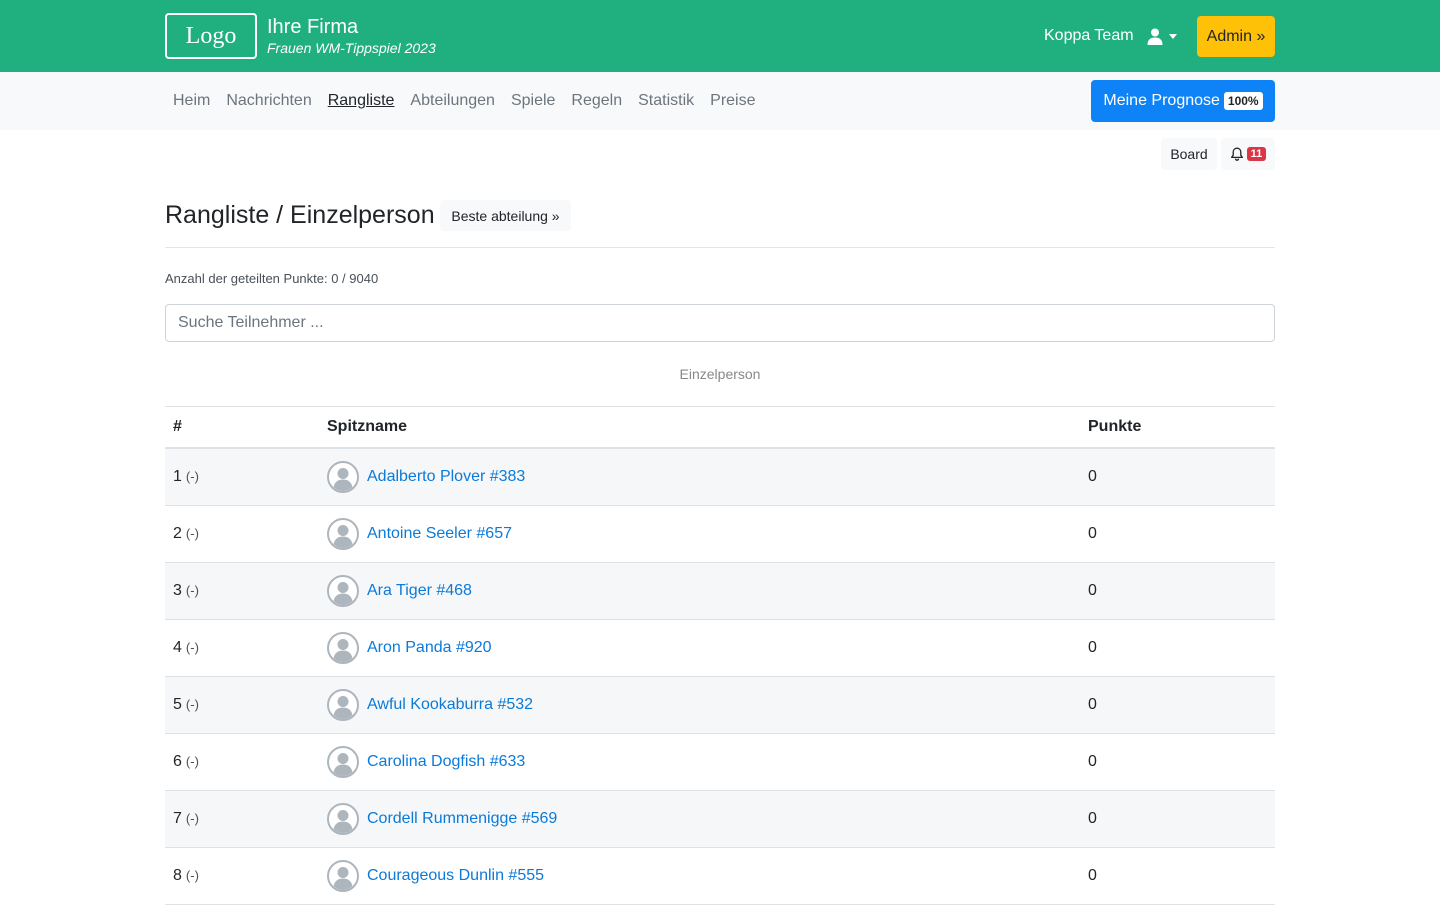 Image resolution: width=1440 pixels, height=905 pixels. What do you see at coordinates (177, 818) in the screenshot?
I see `rank-value: 7` at bounding box center [177, 818].